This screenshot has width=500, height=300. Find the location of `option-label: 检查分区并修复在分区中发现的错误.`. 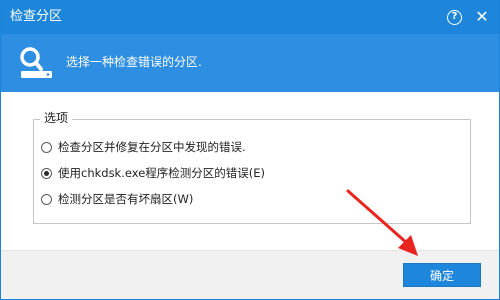

option-label: 检查分区并修复在分区中发现的错误. is located at coordinates (152, 147).